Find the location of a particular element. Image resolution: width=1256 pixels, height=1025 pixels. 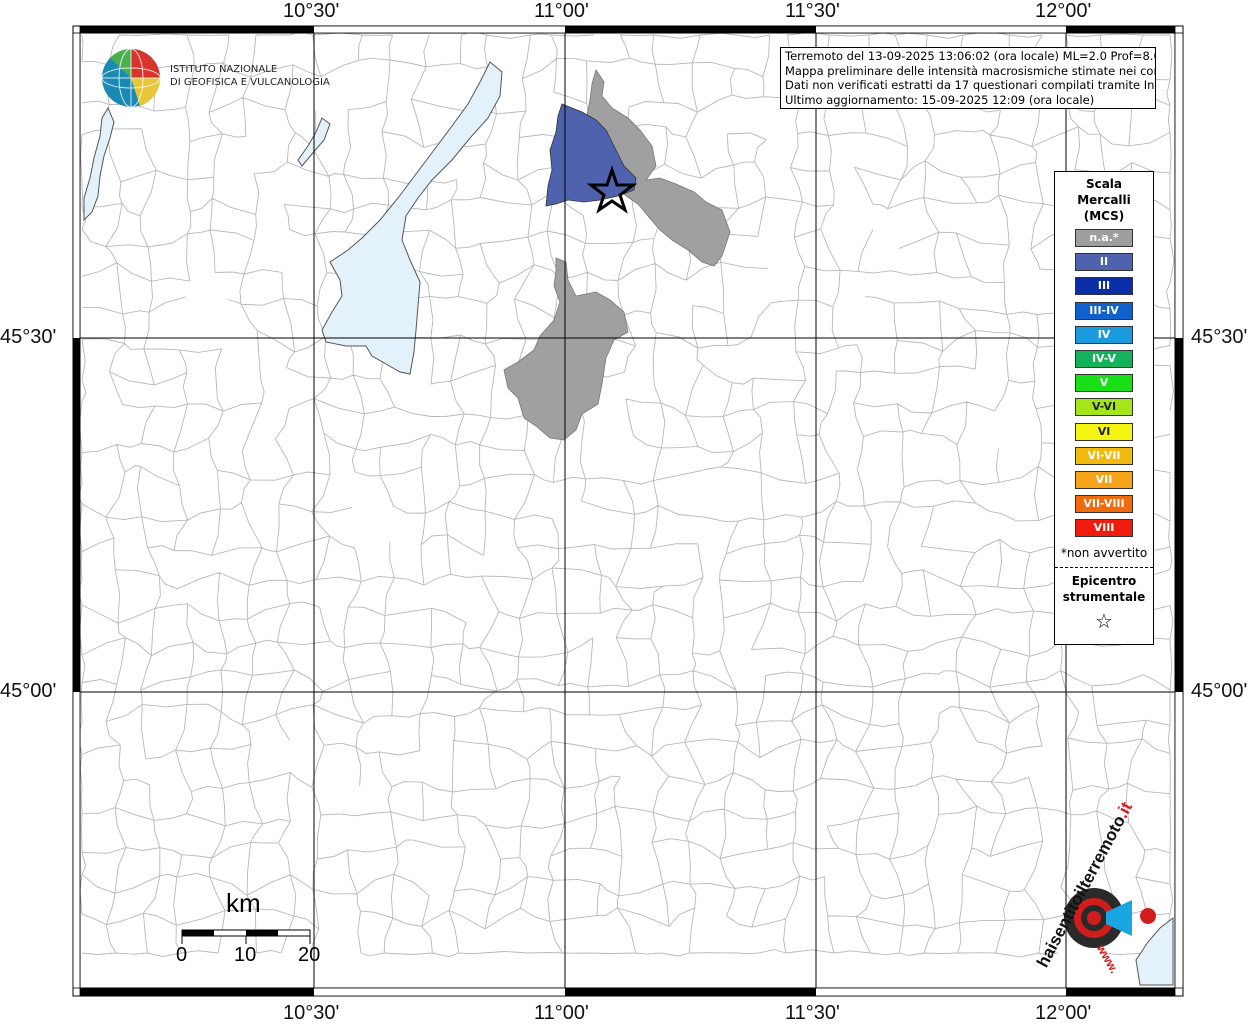

legend-title-2: Mercalli is located at coordinates (1104, 200).